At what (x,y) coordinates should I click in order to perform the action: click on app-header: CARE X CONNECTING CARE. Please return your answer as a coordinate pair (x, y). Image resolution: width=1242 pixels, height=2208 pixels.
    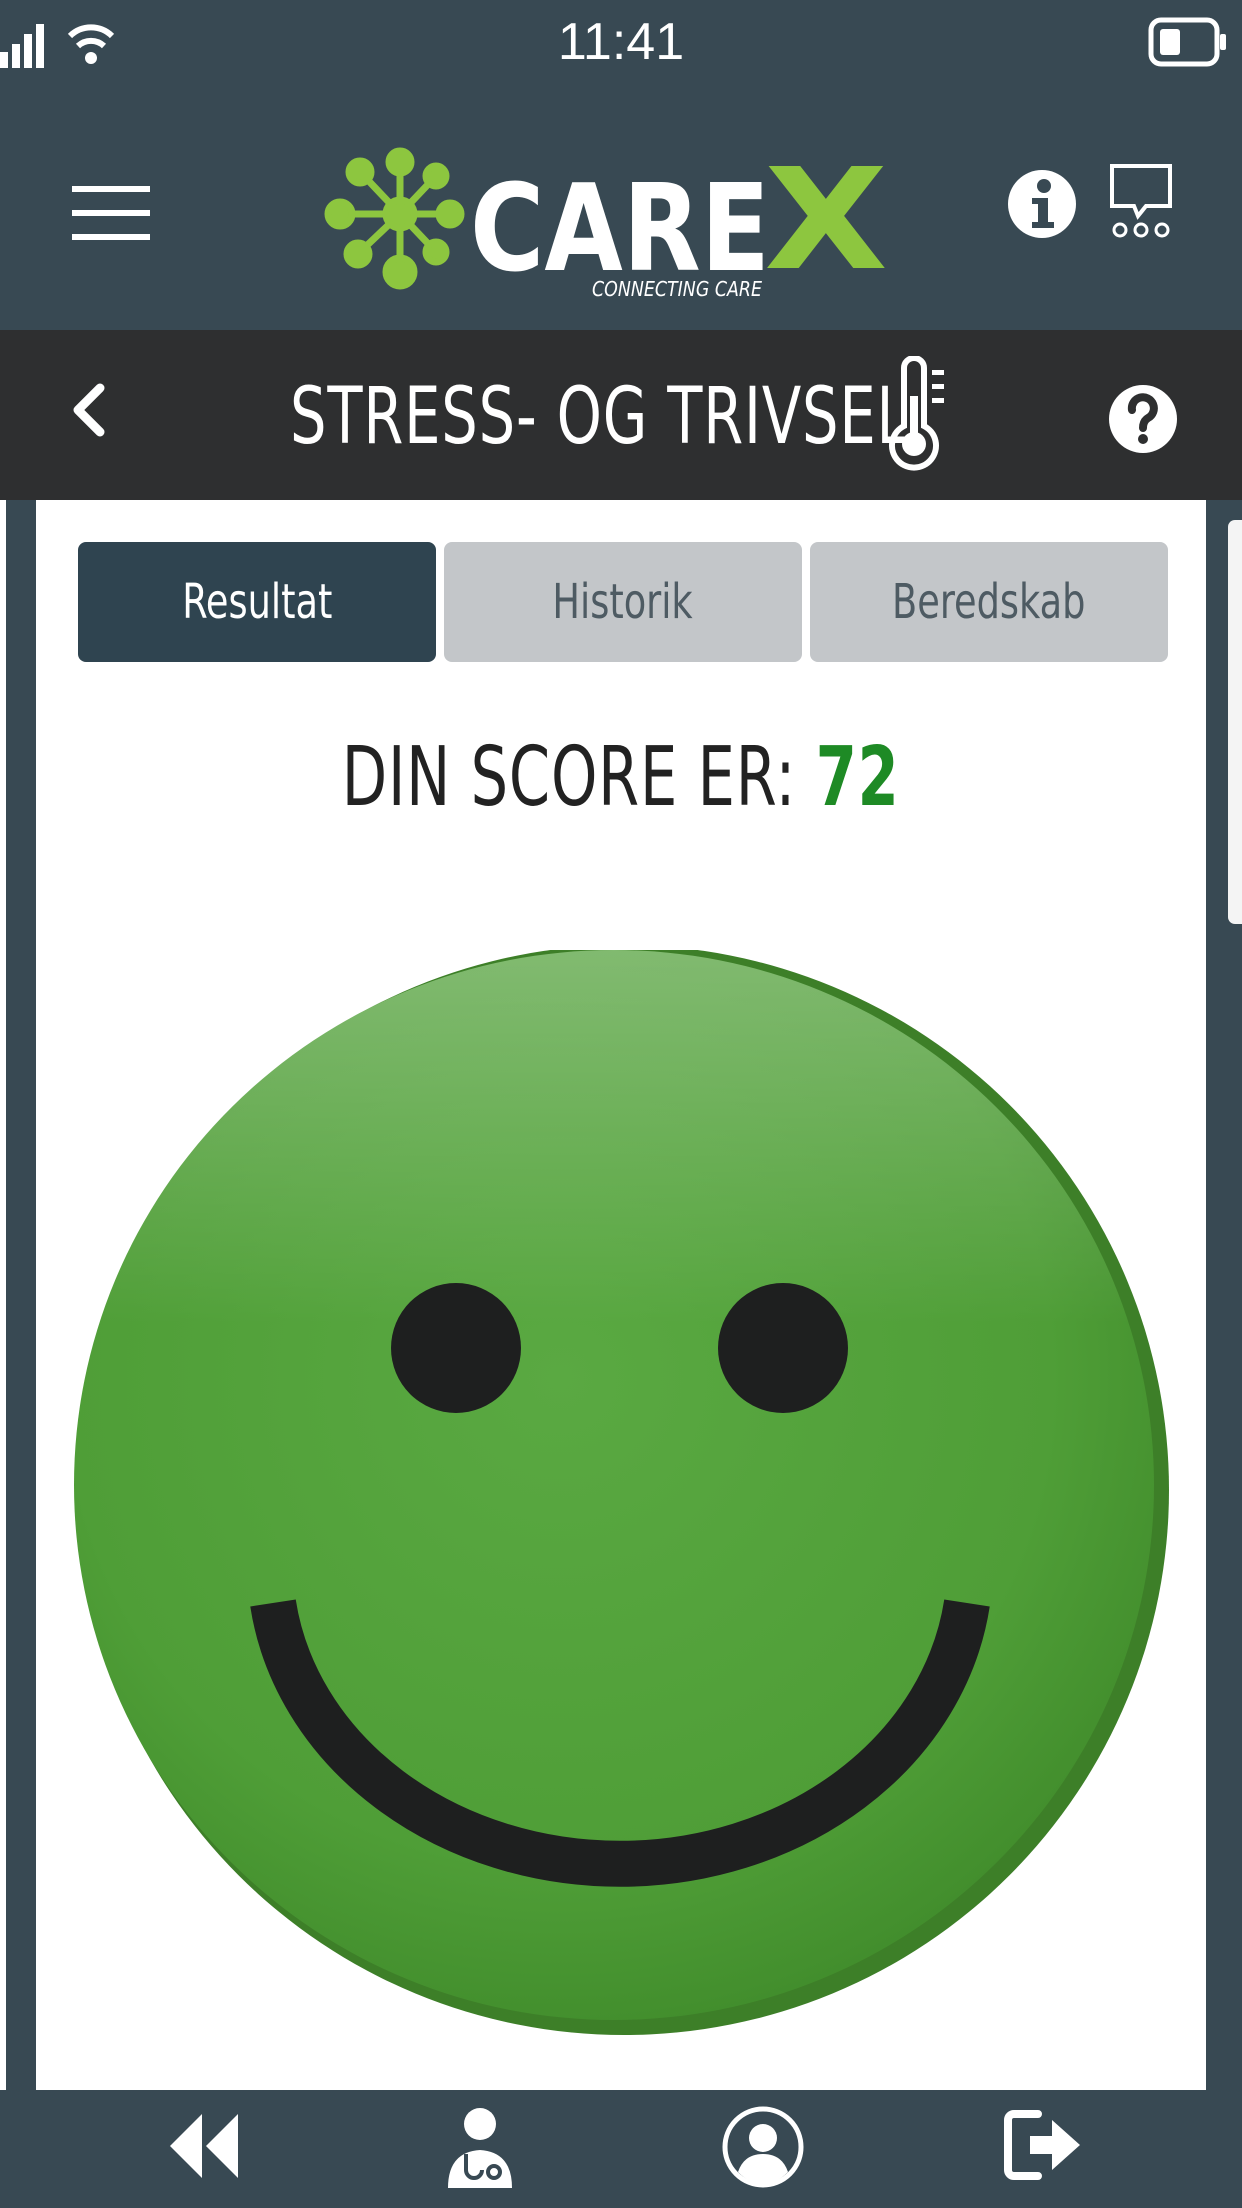
    Looking at the image, I should click on (621, 214).